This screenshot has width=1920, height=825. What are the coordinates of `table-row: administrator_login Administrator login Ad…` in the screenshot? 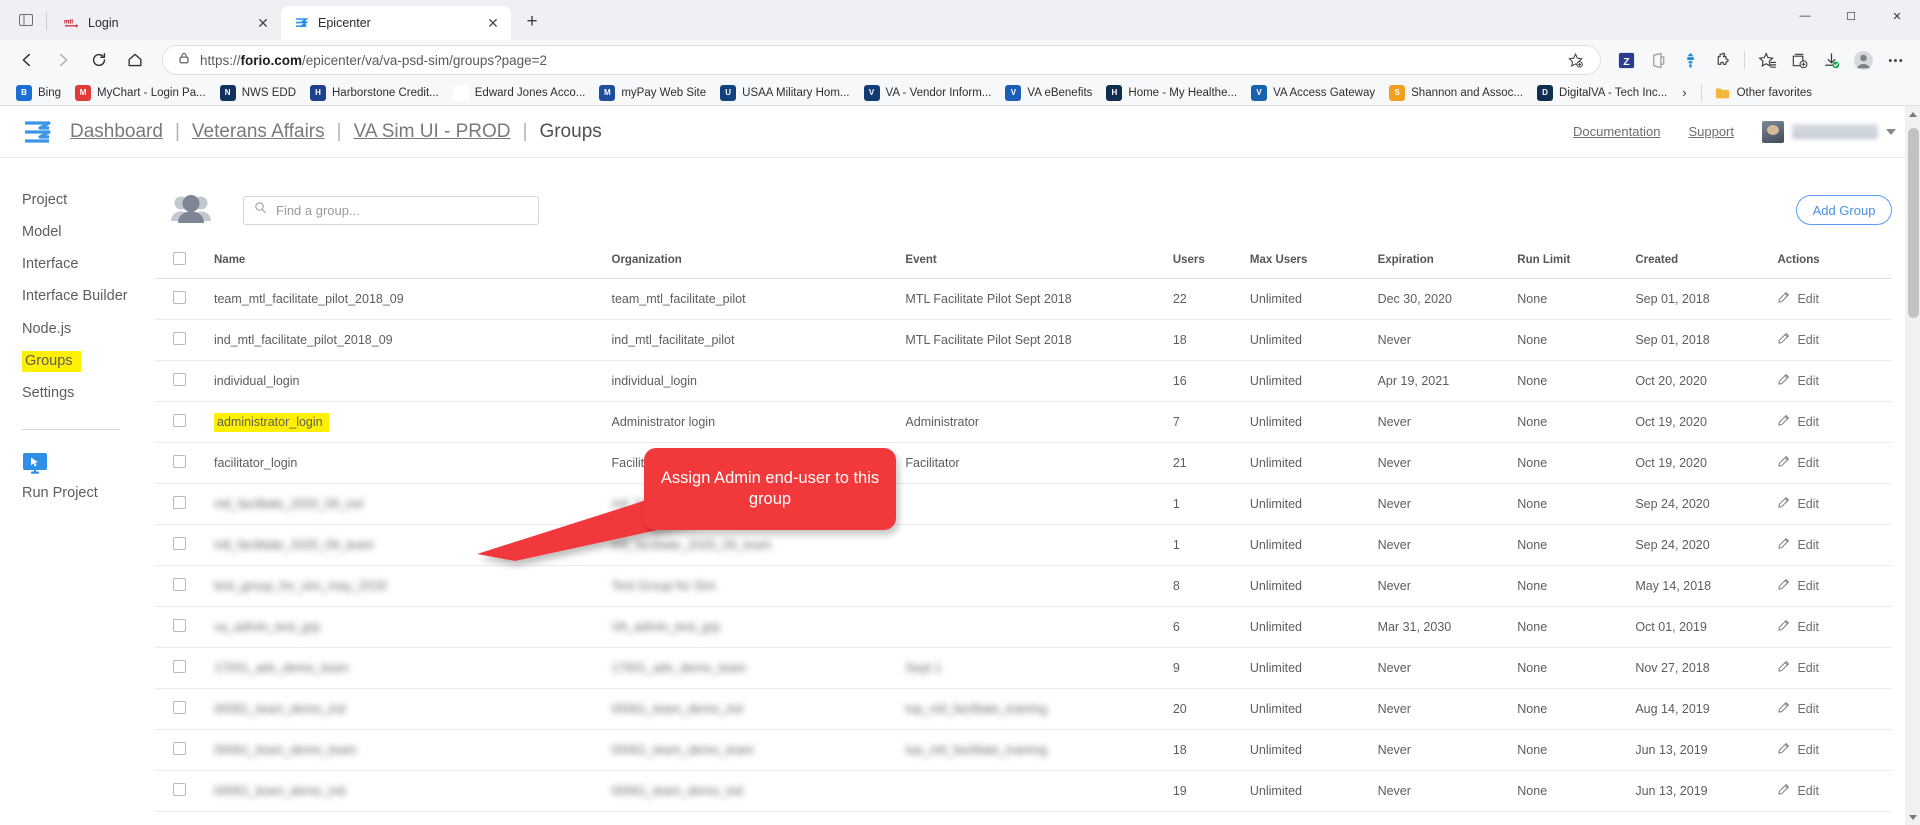 It's located at (1023, 422).